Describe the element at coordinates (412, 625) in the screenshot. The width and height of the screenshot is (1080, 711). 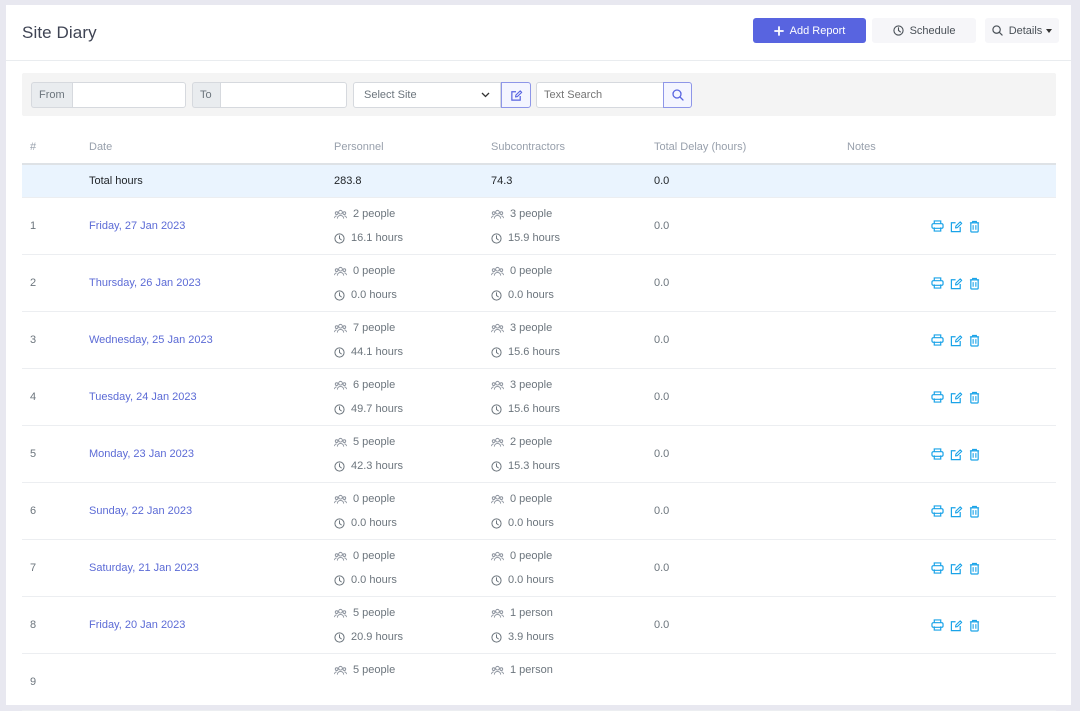
I see `personnel-cell: 5 people 20.9 hours` at that location.